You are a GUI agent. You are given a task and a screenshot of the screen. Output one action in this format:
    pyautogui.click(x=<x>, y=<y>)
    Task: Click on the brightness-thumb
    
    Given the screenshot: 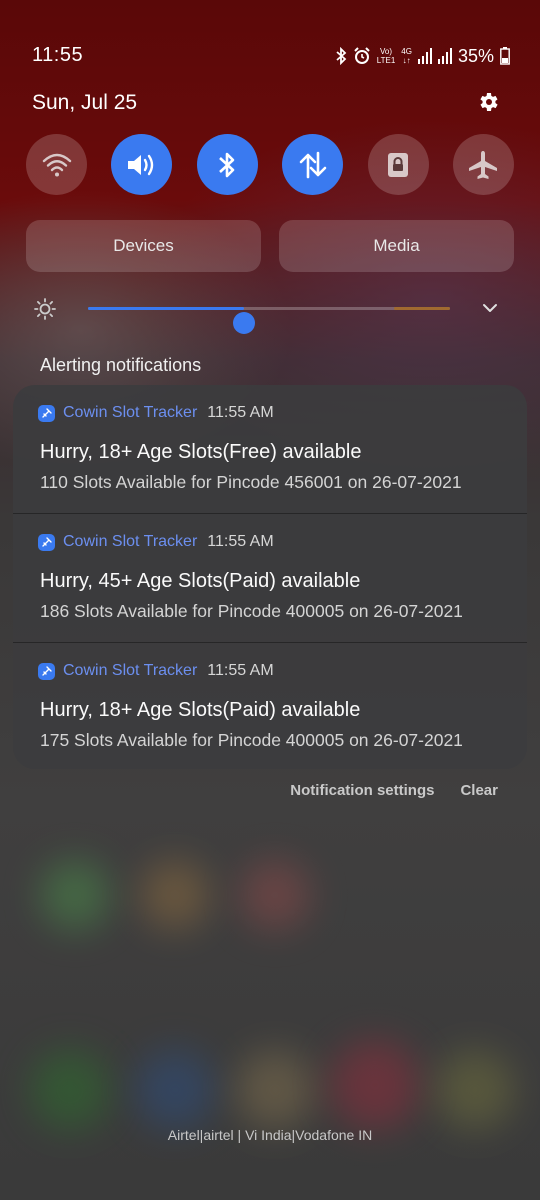 What is the action you would take?
    pyautogui.click(x=243, y=323)
    